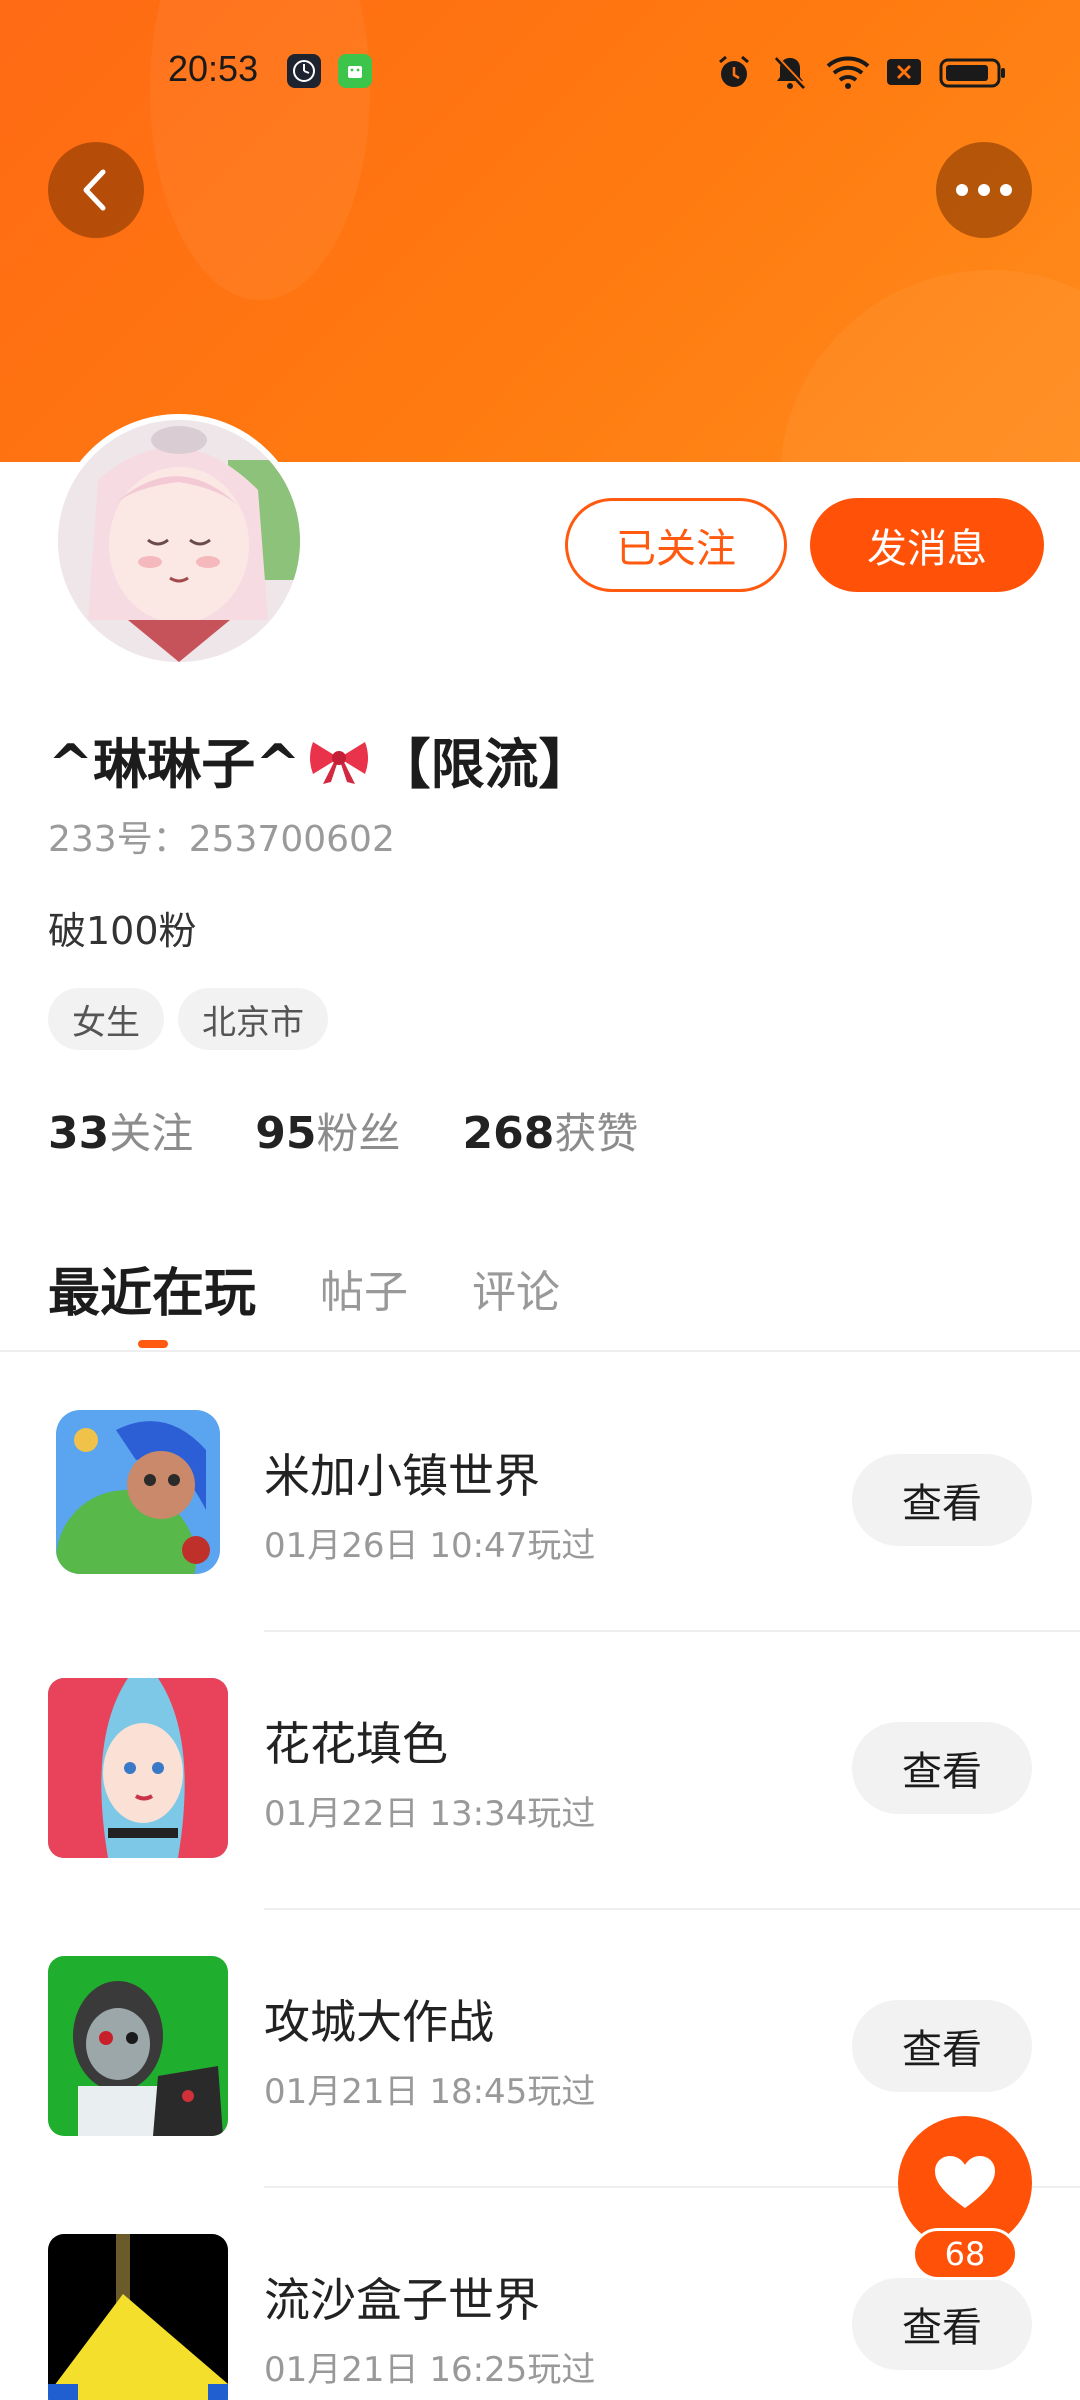 Image resolution: width=1080 pixels, height=2400 pixels. I want to click on chevron-left-icon, so click(94, 190).